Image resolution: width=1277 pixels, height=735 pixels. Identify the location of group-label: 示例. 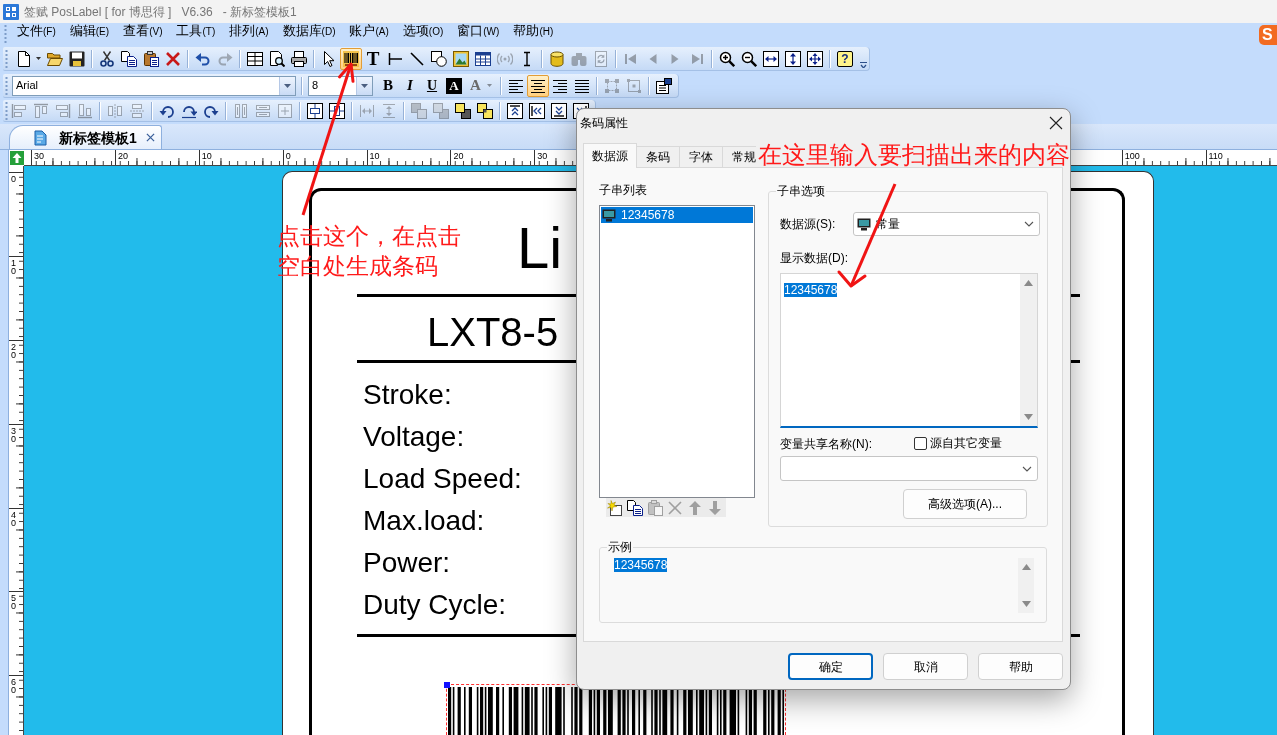
(620, 547).